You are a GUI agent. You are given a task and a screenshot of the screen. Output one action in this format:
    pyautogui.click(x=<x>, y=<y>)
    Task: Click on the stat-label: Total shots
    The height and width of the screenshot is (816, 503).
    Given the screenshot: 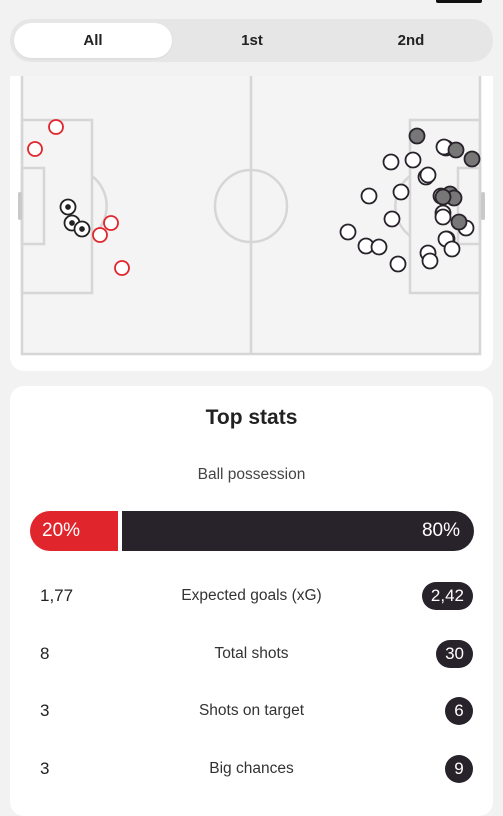 What is the action you would take?
    pyautogui.click(x=251, y=653)
    